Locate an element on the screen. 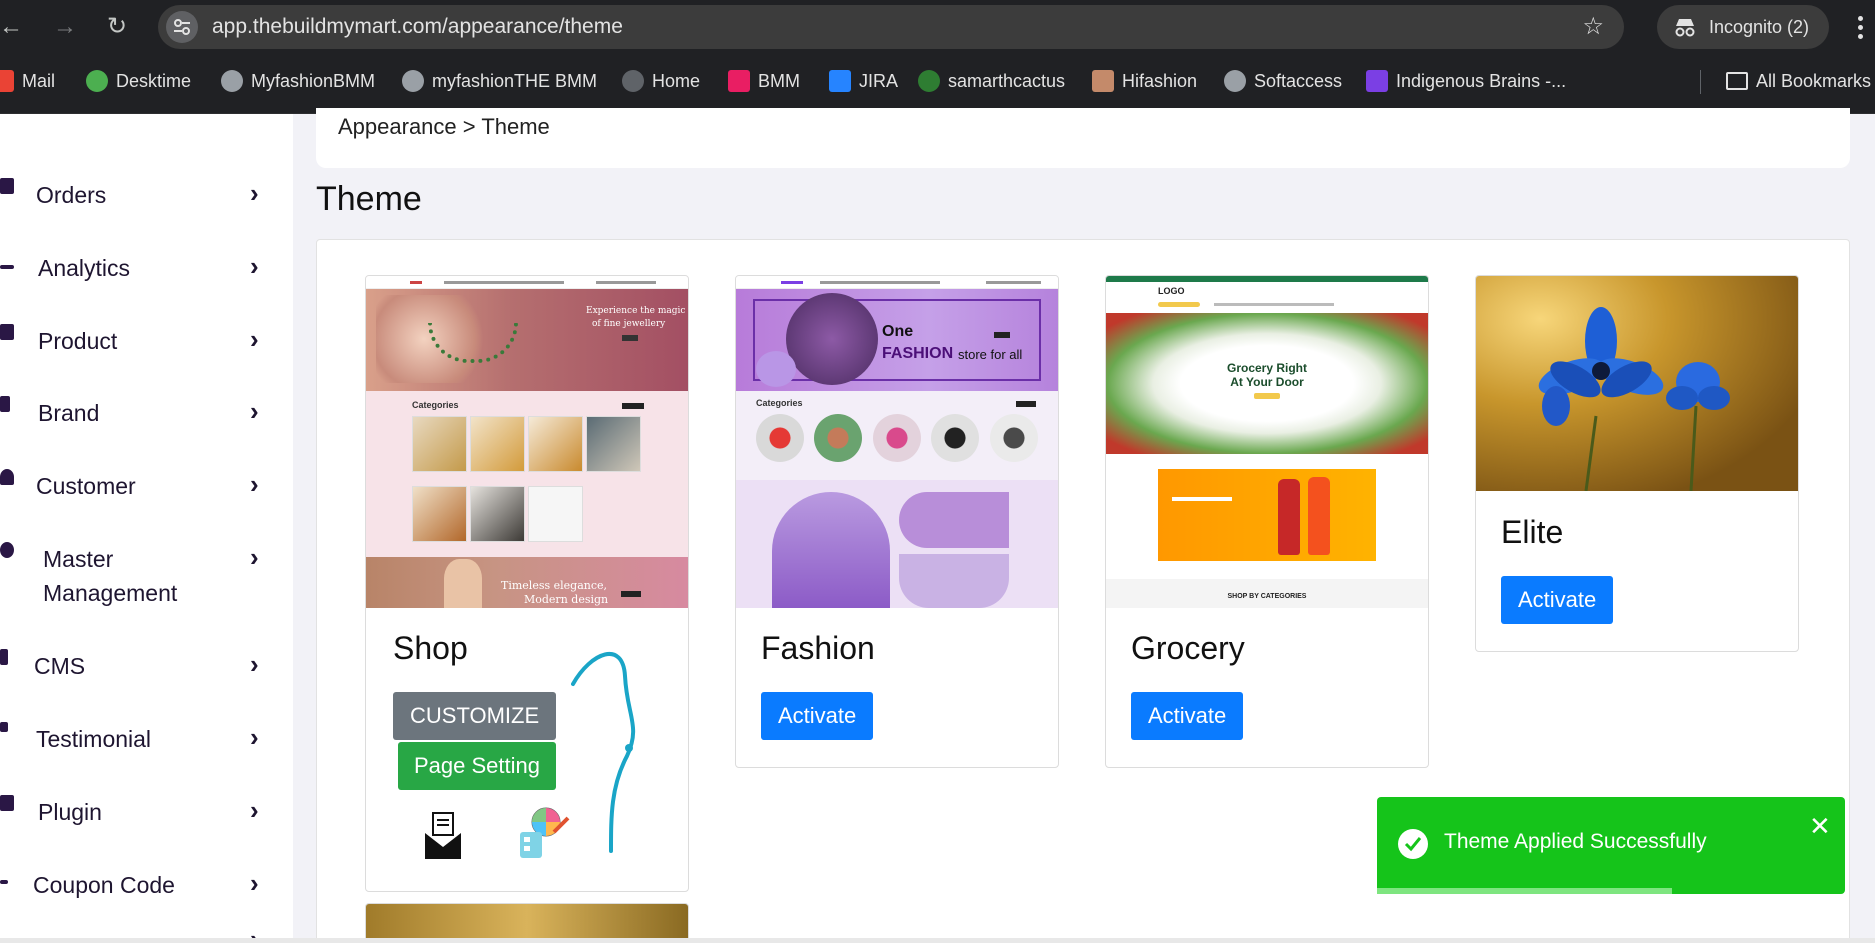 Image resolution: width=1875 pixels, height=943 pixels. back-arrow-icon: ← is located at coordinates (14, 27).